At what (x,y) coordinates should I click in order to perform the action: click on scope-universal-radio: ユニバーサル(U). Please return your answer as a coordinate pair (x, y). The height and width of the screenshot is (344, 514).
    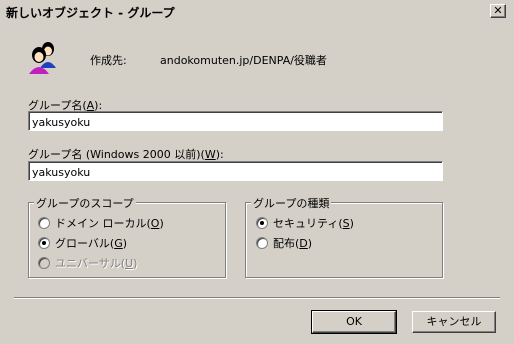
    Looking at the image, I should click on (87, 263).